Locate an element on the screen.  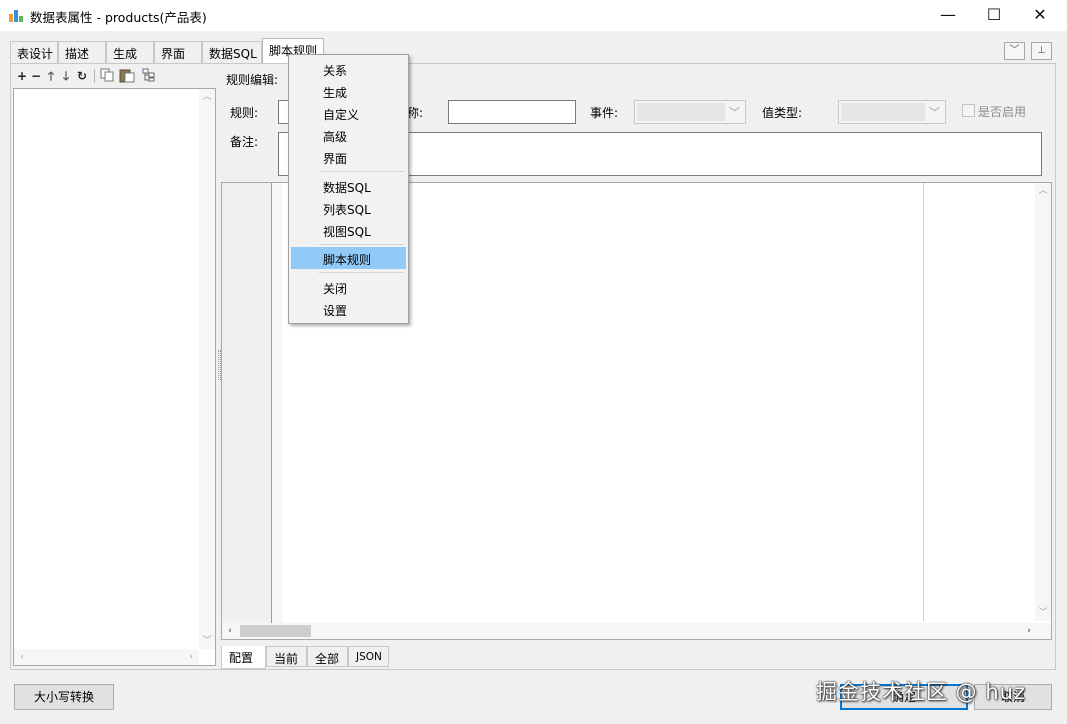
tab-current: 当前 is located at coordinates (286, 656).